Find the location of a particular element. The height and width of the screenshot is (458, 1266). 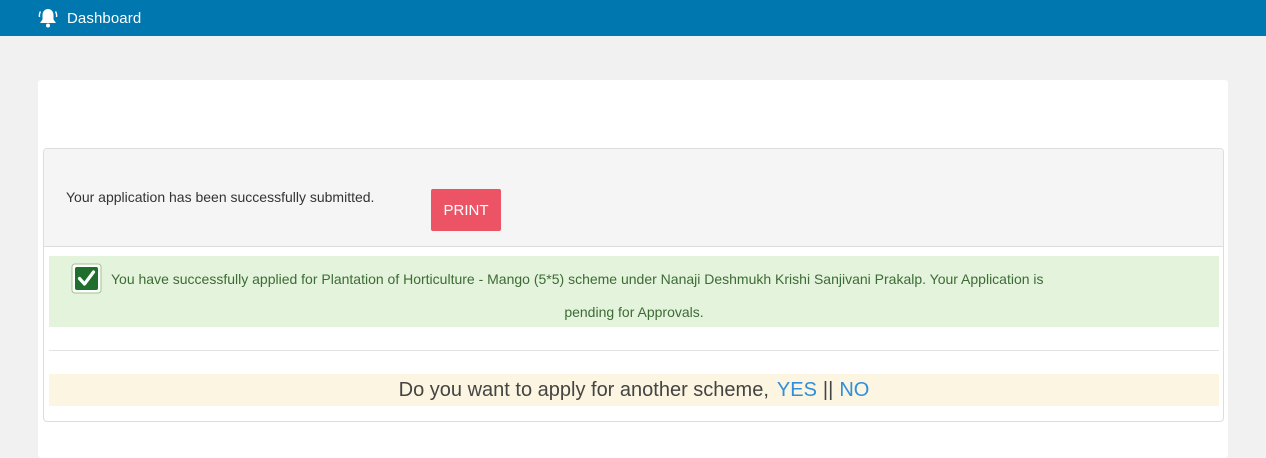

bell-icon is located at coordinates (48, 18).